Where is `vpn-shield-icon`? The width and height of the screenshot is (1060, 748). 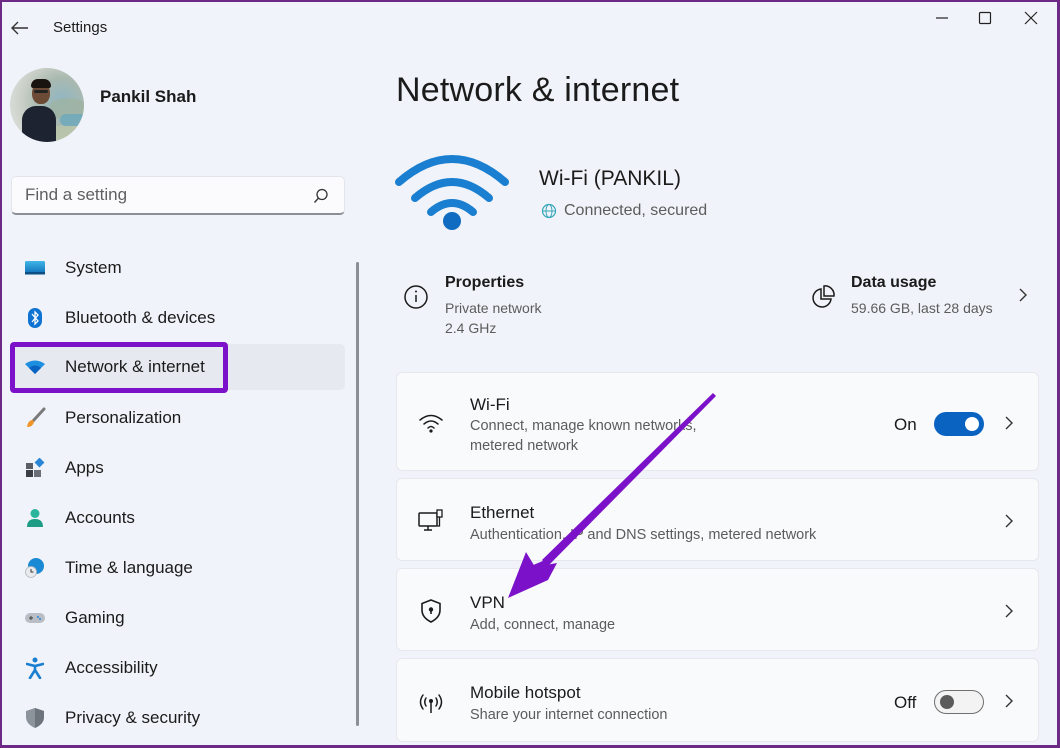 vpn-shield-icon is located at coordinates (431, 611).